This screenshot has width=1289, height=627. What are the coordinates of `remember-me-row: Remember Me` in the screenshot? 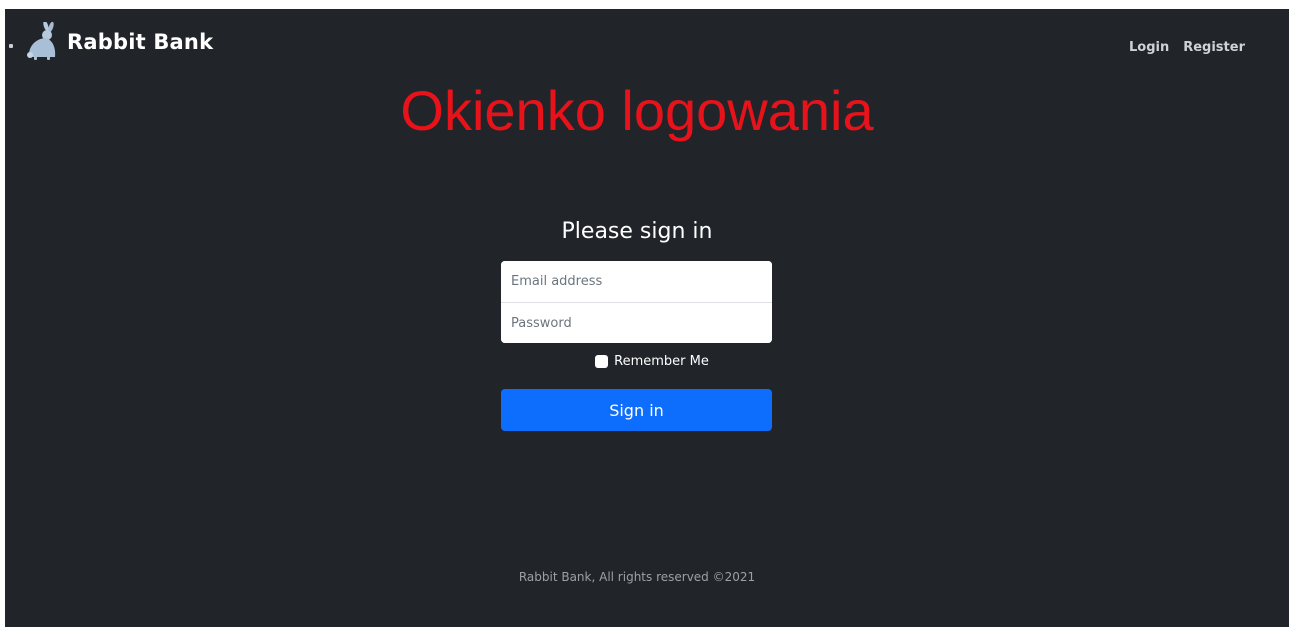 It's located at (637, 361).